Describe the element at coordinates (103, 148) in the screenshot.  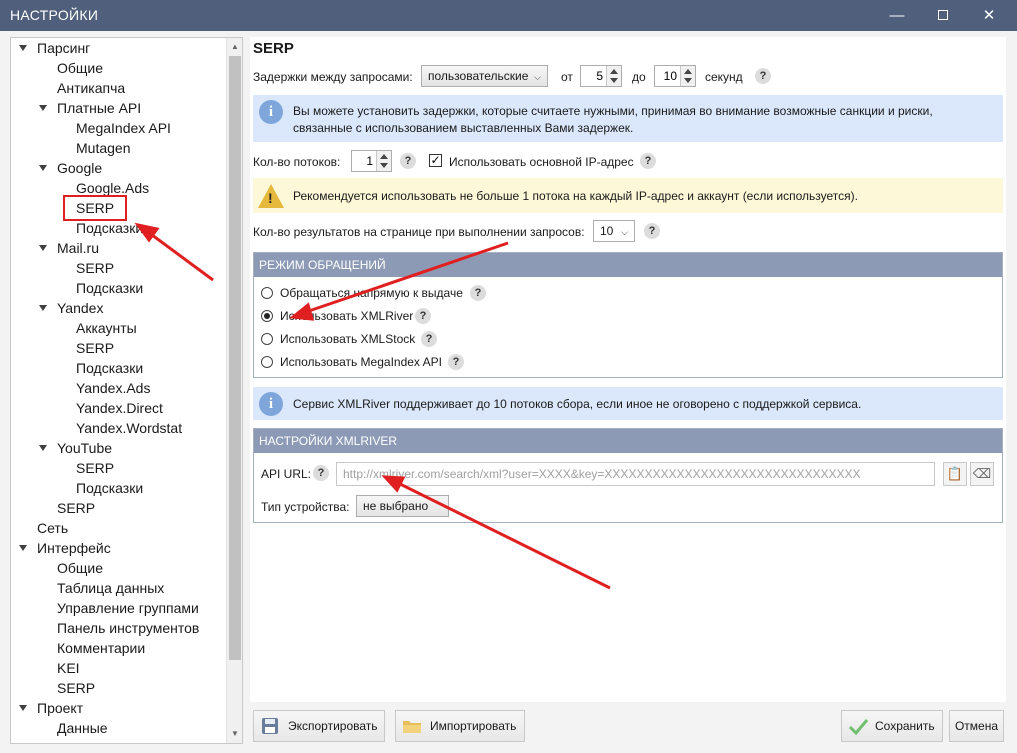
I see `tree-item: Mutagen` at that location.